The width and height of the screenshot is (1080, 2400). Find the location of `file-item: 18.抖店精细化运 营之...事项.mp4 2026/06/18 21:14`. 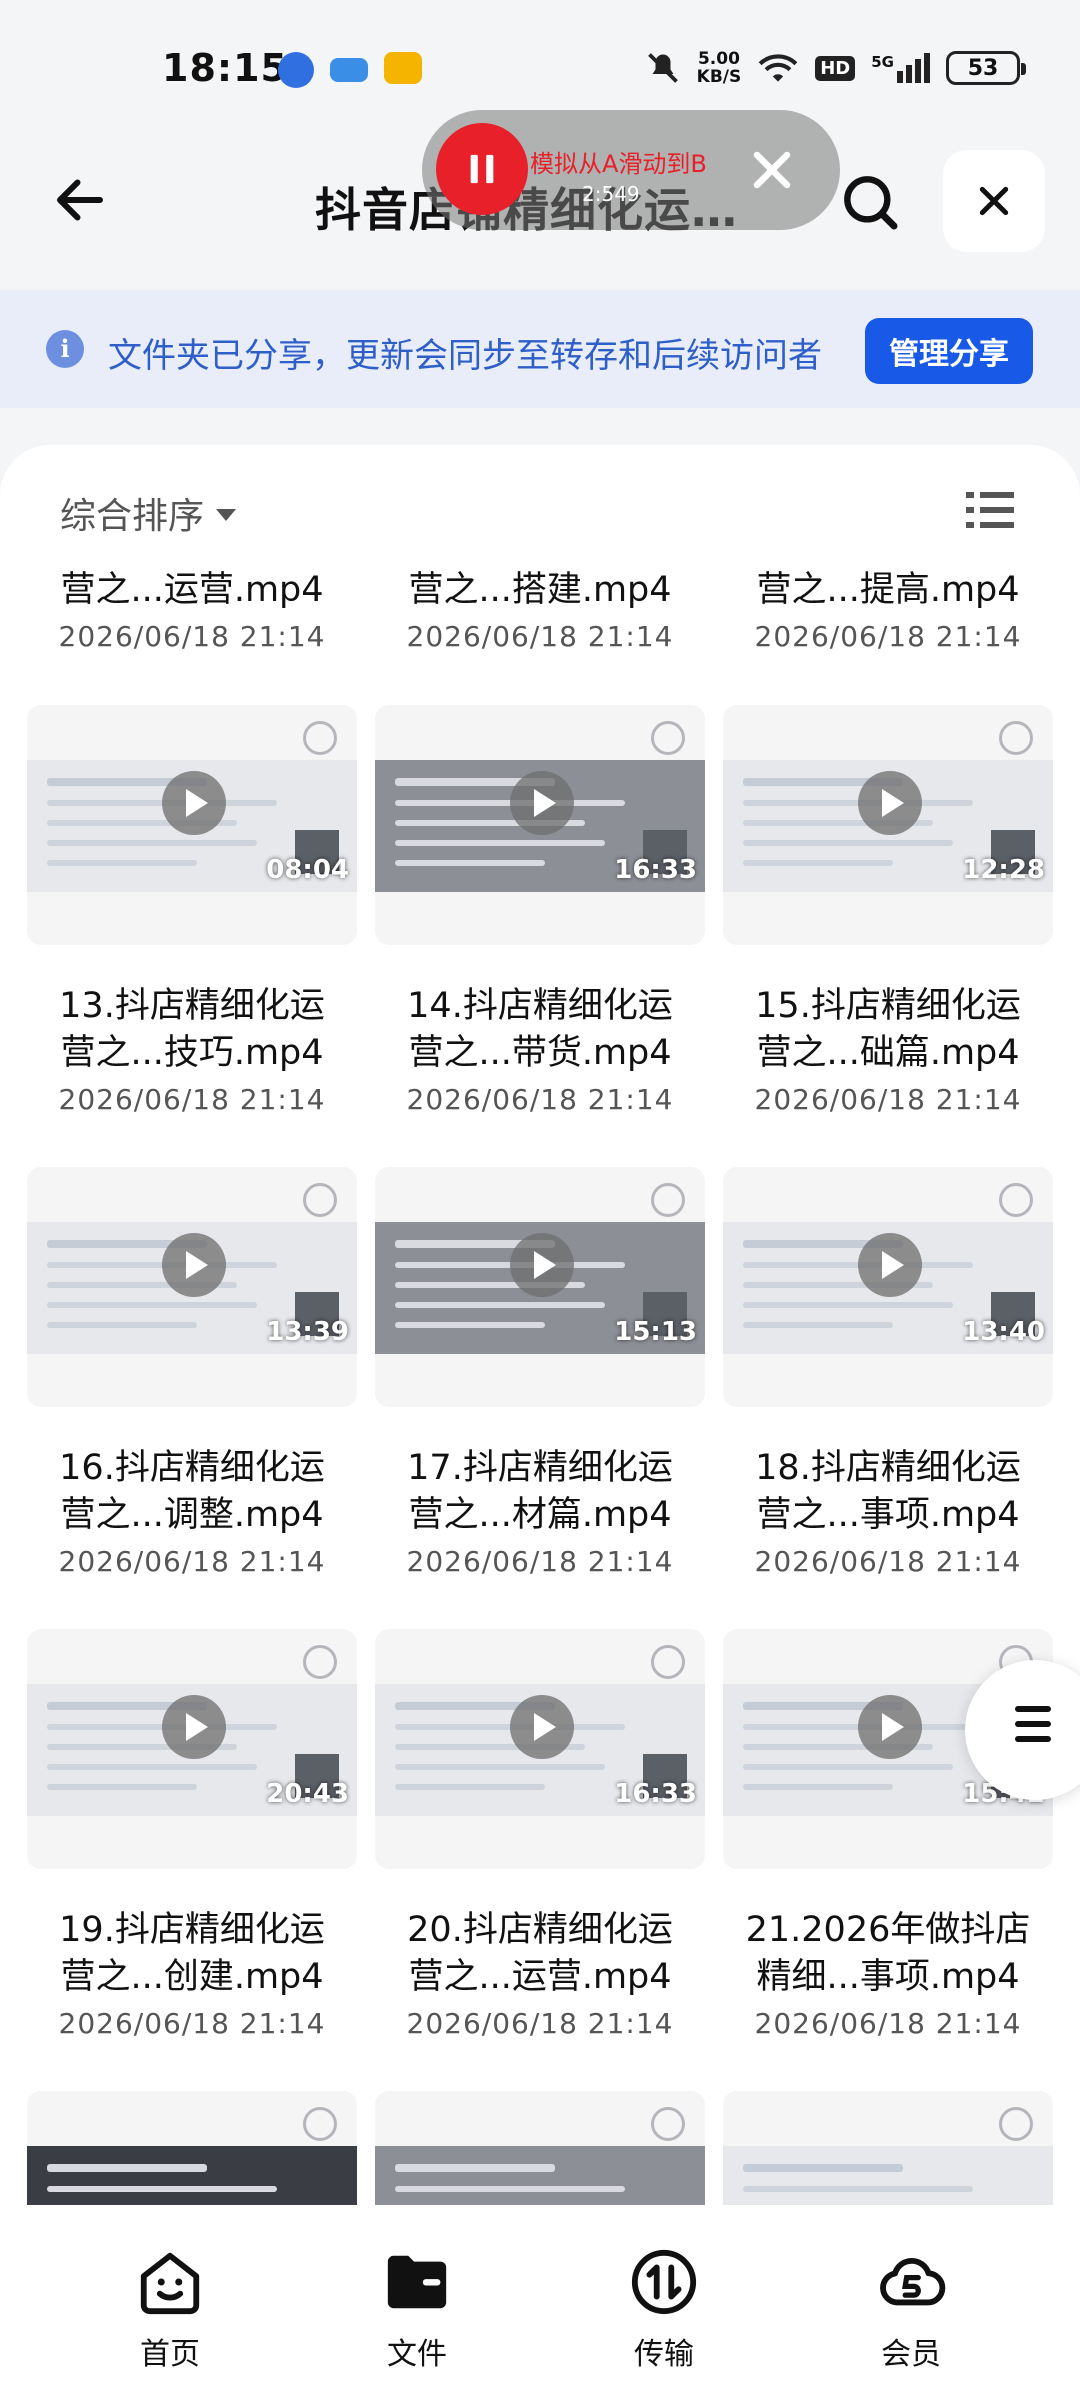

file-item: 18.抖店精细化运 营之...事项.mp4 2026/06/18 21:14 is located at coordinates (888, 1511).